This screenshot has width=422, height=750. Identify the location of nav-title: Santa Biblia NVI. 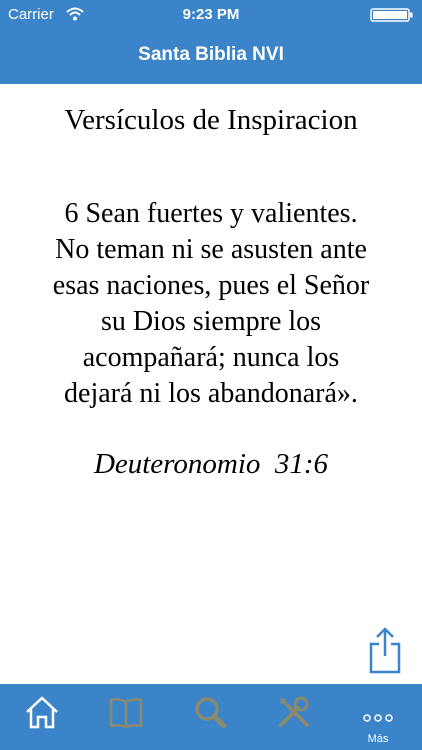
(211, 54).